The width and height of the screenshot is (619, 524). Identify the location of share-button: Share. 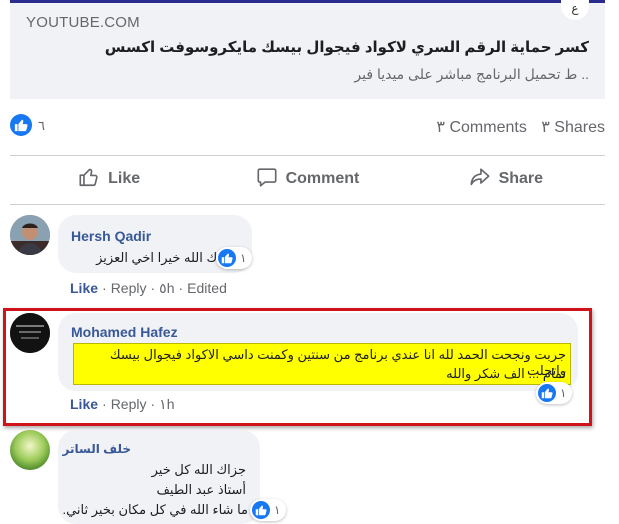
(506, 179).